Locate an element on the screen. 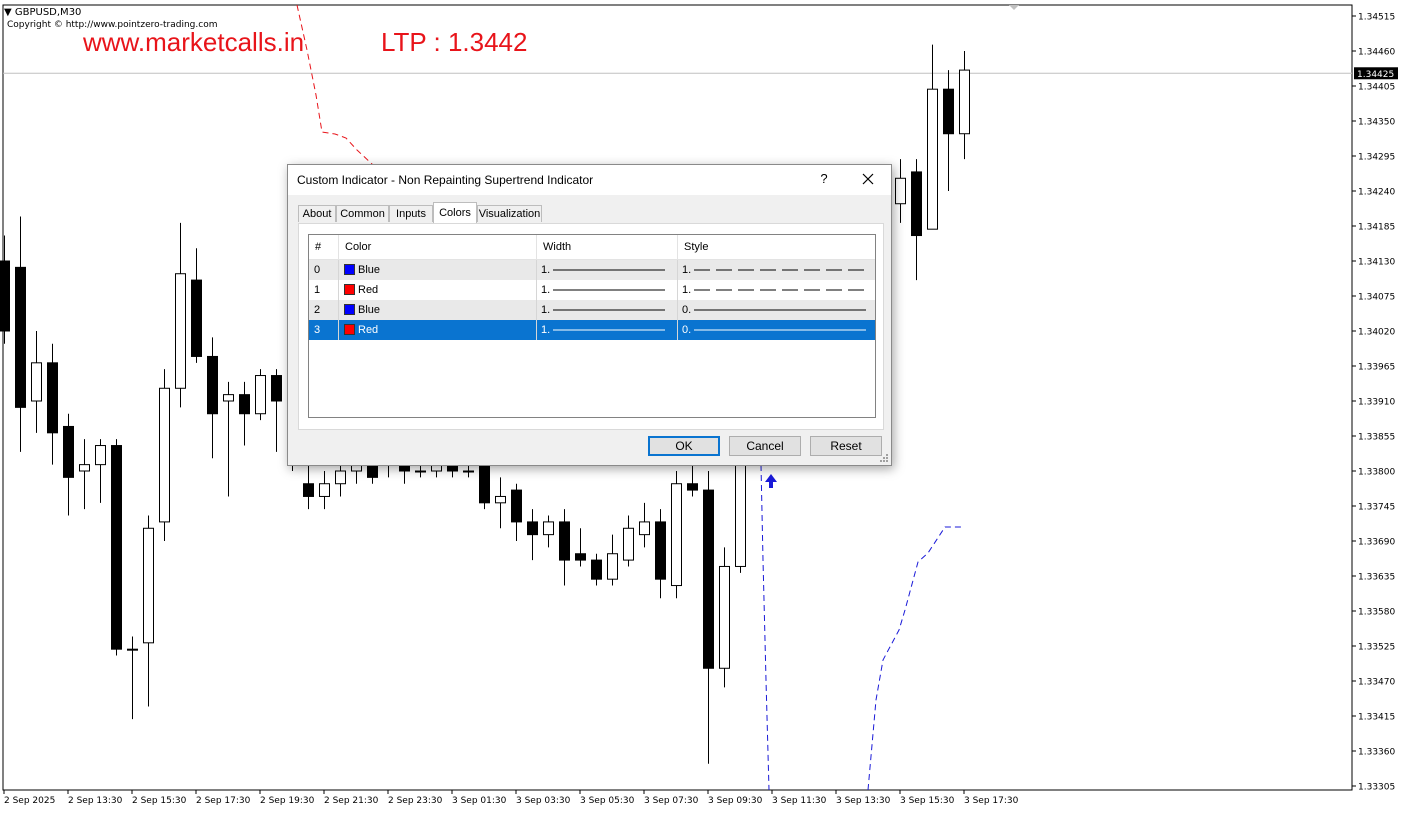  tab-common: Common is located at coordinates (362, 213).